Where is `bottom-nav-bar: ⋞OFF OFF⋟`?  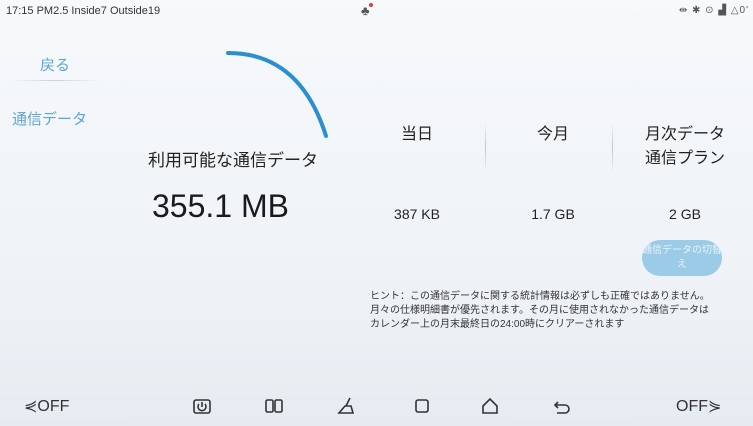
bottom-nav-bar: ⋞OFF OFF⋟ is located at coordinates (376, 408).